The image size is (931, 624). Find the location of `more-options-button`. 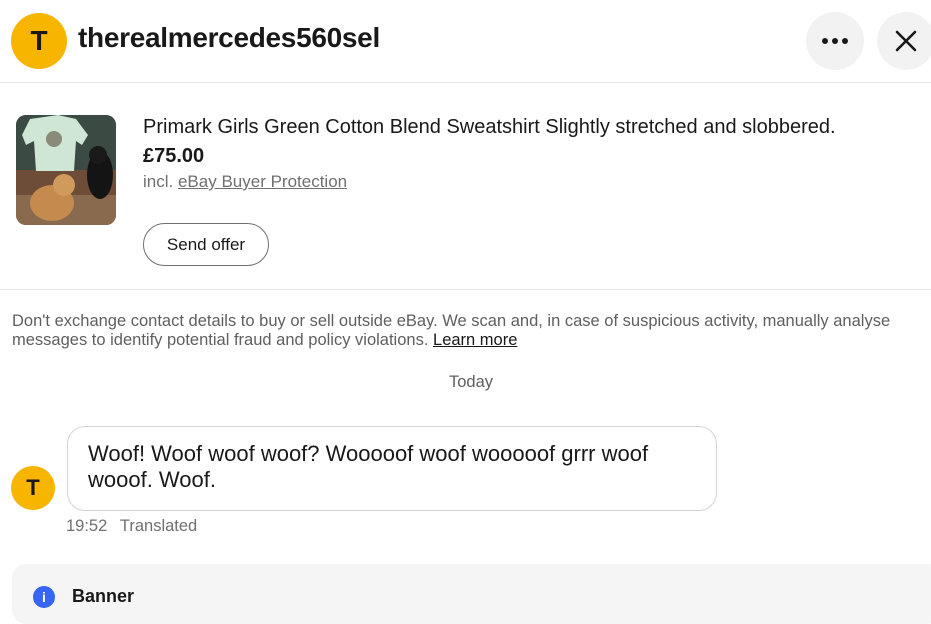

more-options-button is located at coordinates (835, 41).